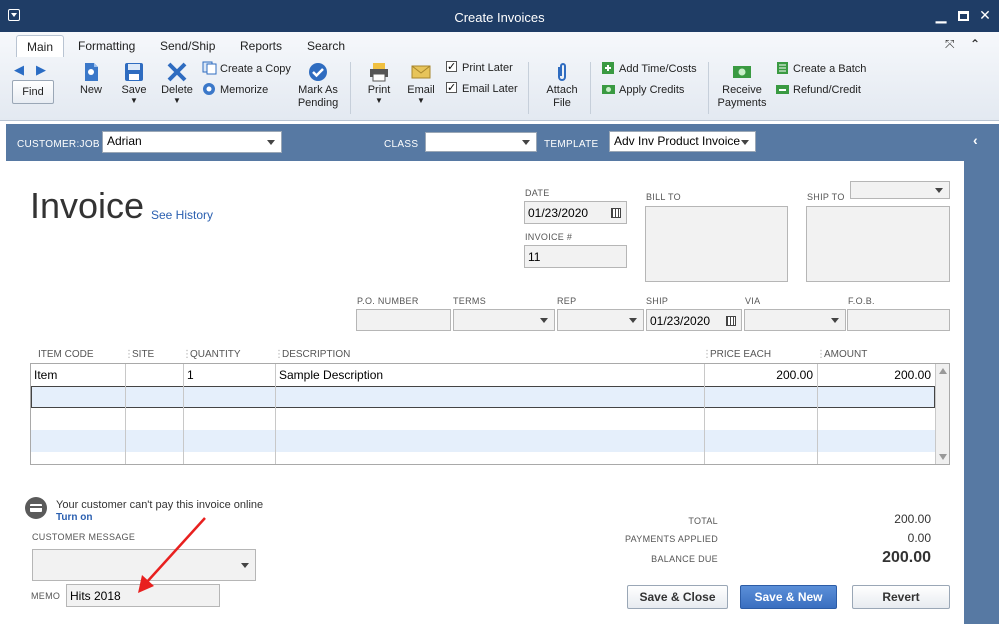  I want to click on receive-payments-icon, so click(742, 72).